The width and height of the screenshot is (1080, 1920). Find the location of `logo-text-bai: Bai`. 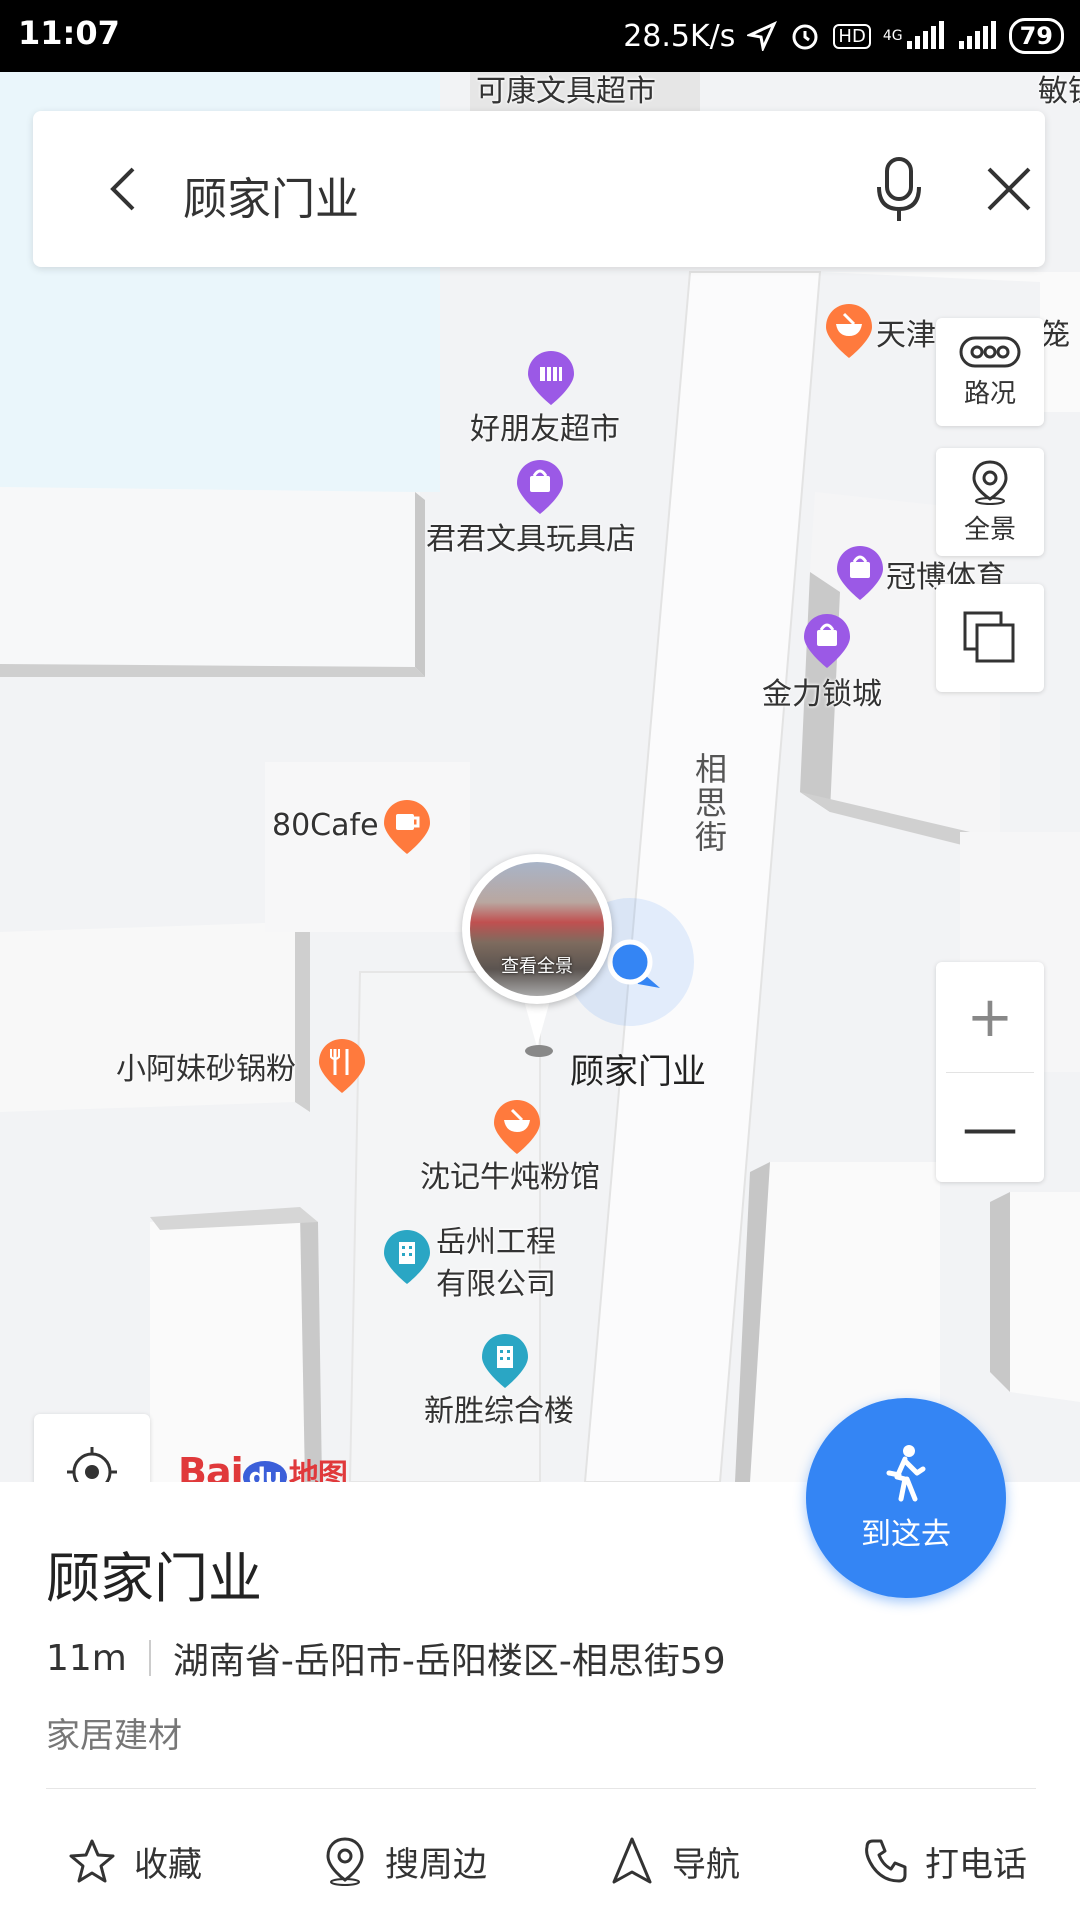

logo-text-bai: Bai is located at coordinates (211, 1466).